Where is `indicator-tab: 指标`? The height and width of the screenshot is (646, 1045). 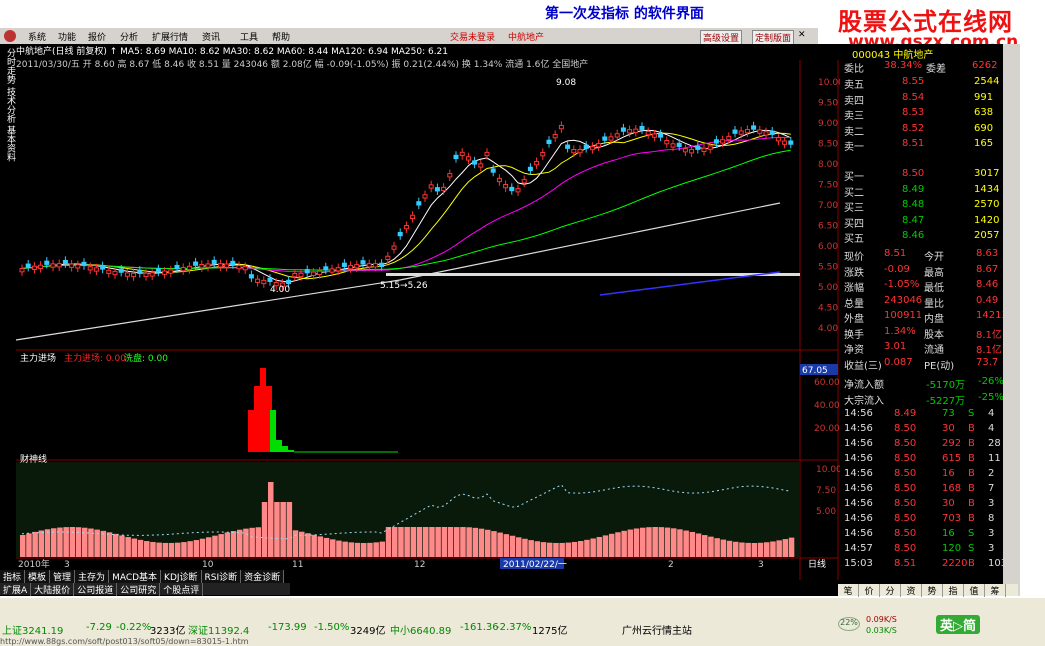
indicator-tab: 指标 is located at coordinates (13, 576).